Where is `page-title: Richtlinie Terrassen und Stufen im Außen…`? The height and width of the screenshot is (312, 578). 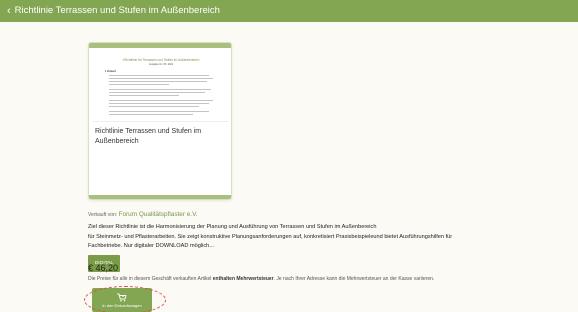 page-title: Richtlinie Terrassen und Stufen im Außen… is located at coordinates (117, 11).